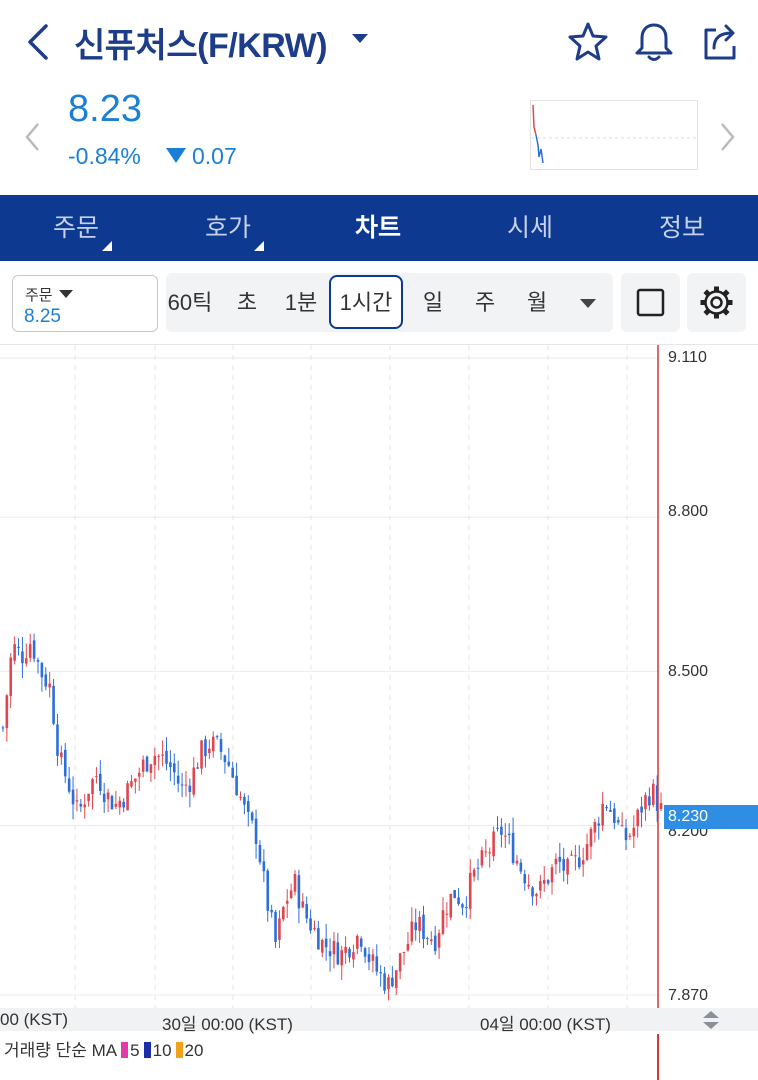  Describe the element at coordinates (125, 1050) in the screenshot. I see `ma5-swatch` at that location.